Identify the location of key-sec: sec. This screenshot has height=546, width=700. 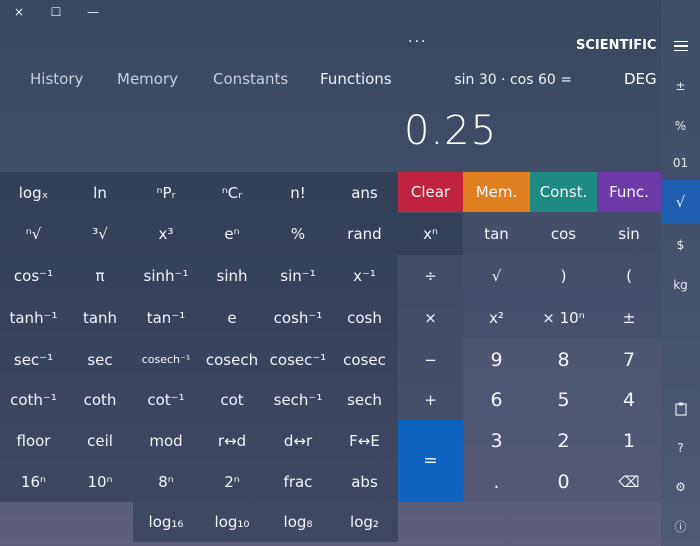
(100, 359).